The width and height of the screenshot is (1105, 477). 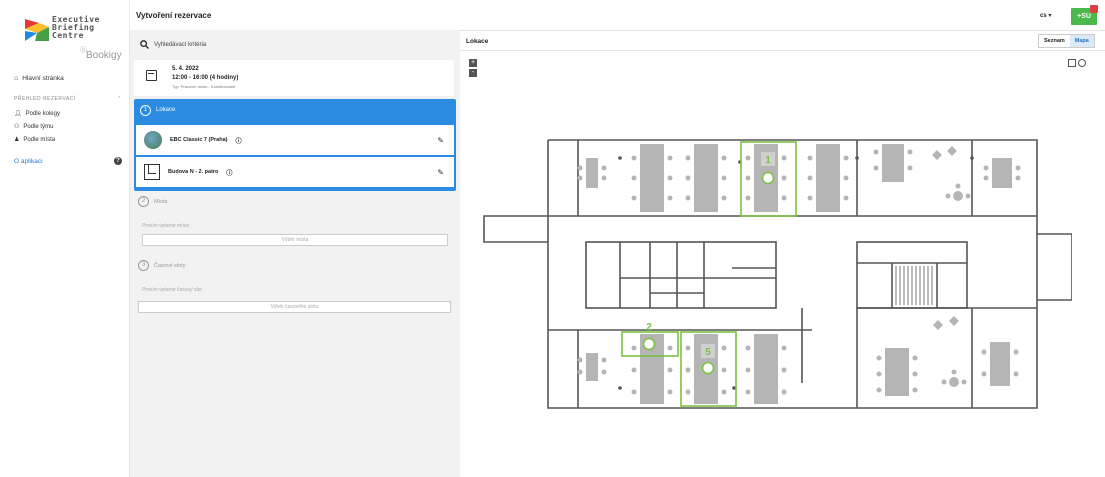 What do you see at coordinates (1054, 267) in the screenshot?
I see `right-wing-wall` at bounding box center [1054, 267].